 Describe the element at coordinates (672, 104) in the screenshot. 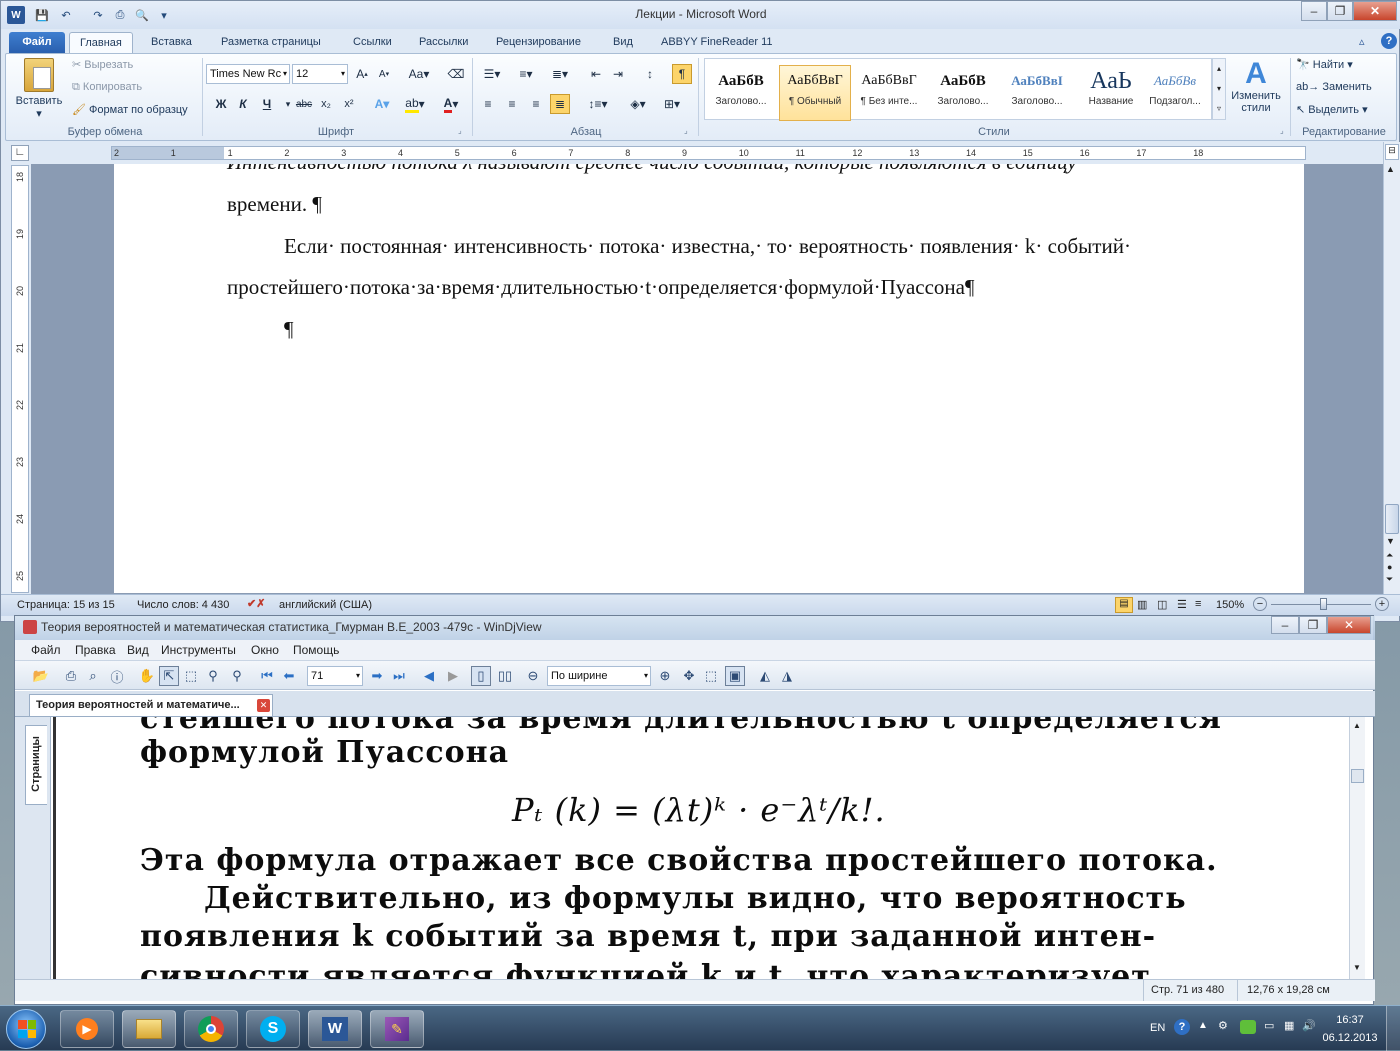

I see `borders-icon: ⊞▾` at that location.